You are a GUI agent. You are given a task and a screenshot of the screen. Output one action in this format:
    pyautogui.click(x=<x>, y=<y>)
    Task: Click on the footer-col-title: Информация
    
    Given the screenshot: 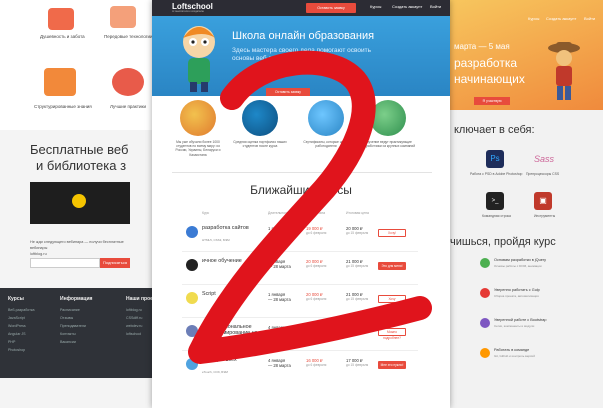 What is the action you would take?
    pyautogui.click(x=76, y=299)
    